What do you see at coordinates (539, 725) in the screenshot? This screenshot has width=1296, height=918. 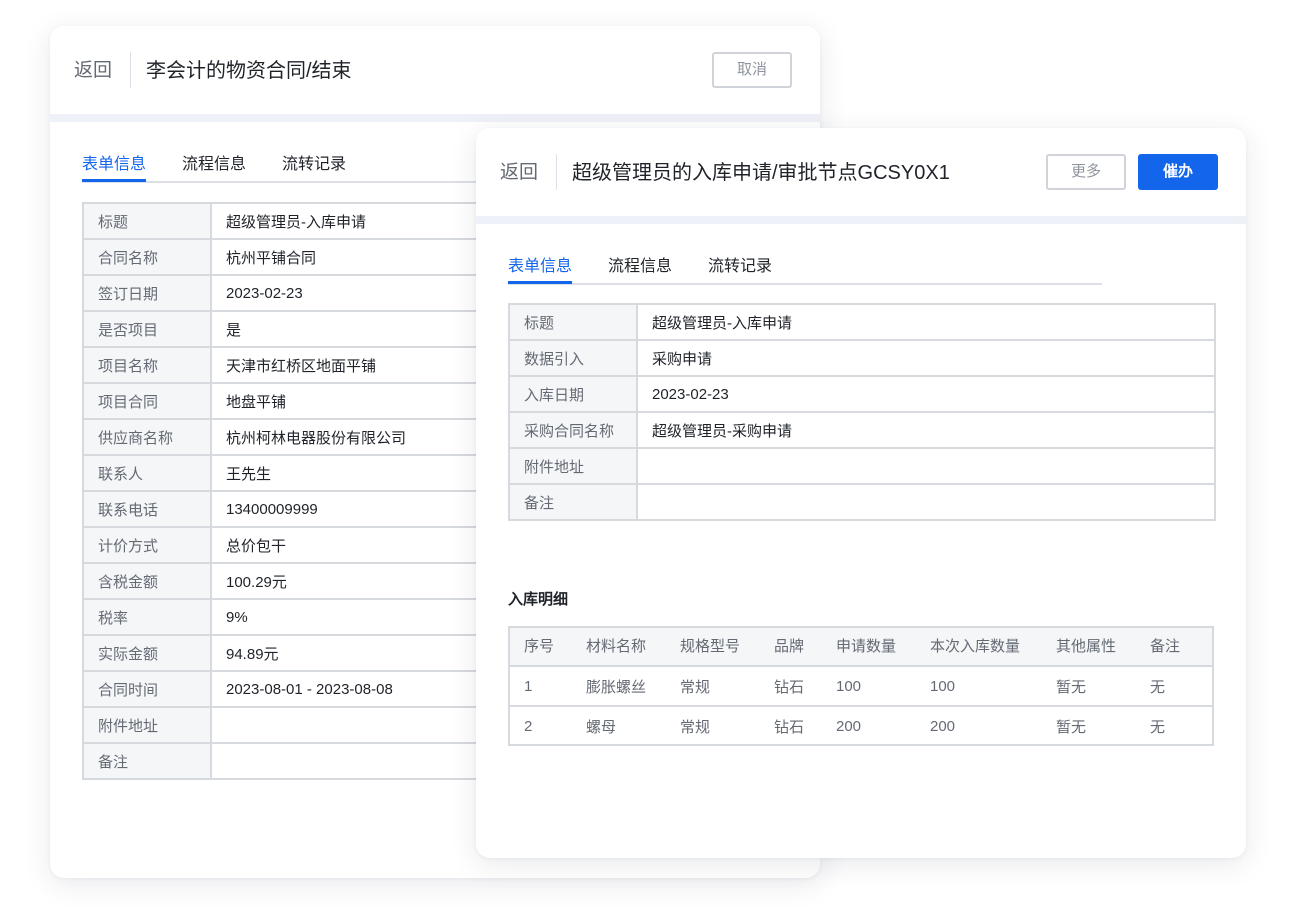 I see `table-cell: 2` at bounding box center [539, 725].